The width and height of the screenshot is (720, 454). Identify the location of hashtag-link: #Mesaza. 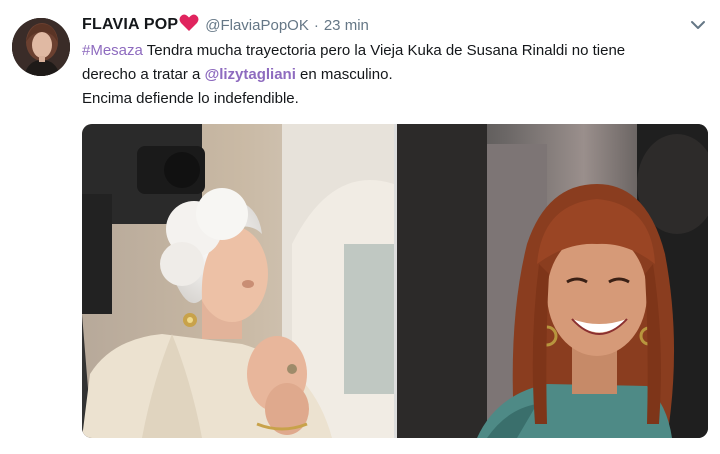
(112, 50).